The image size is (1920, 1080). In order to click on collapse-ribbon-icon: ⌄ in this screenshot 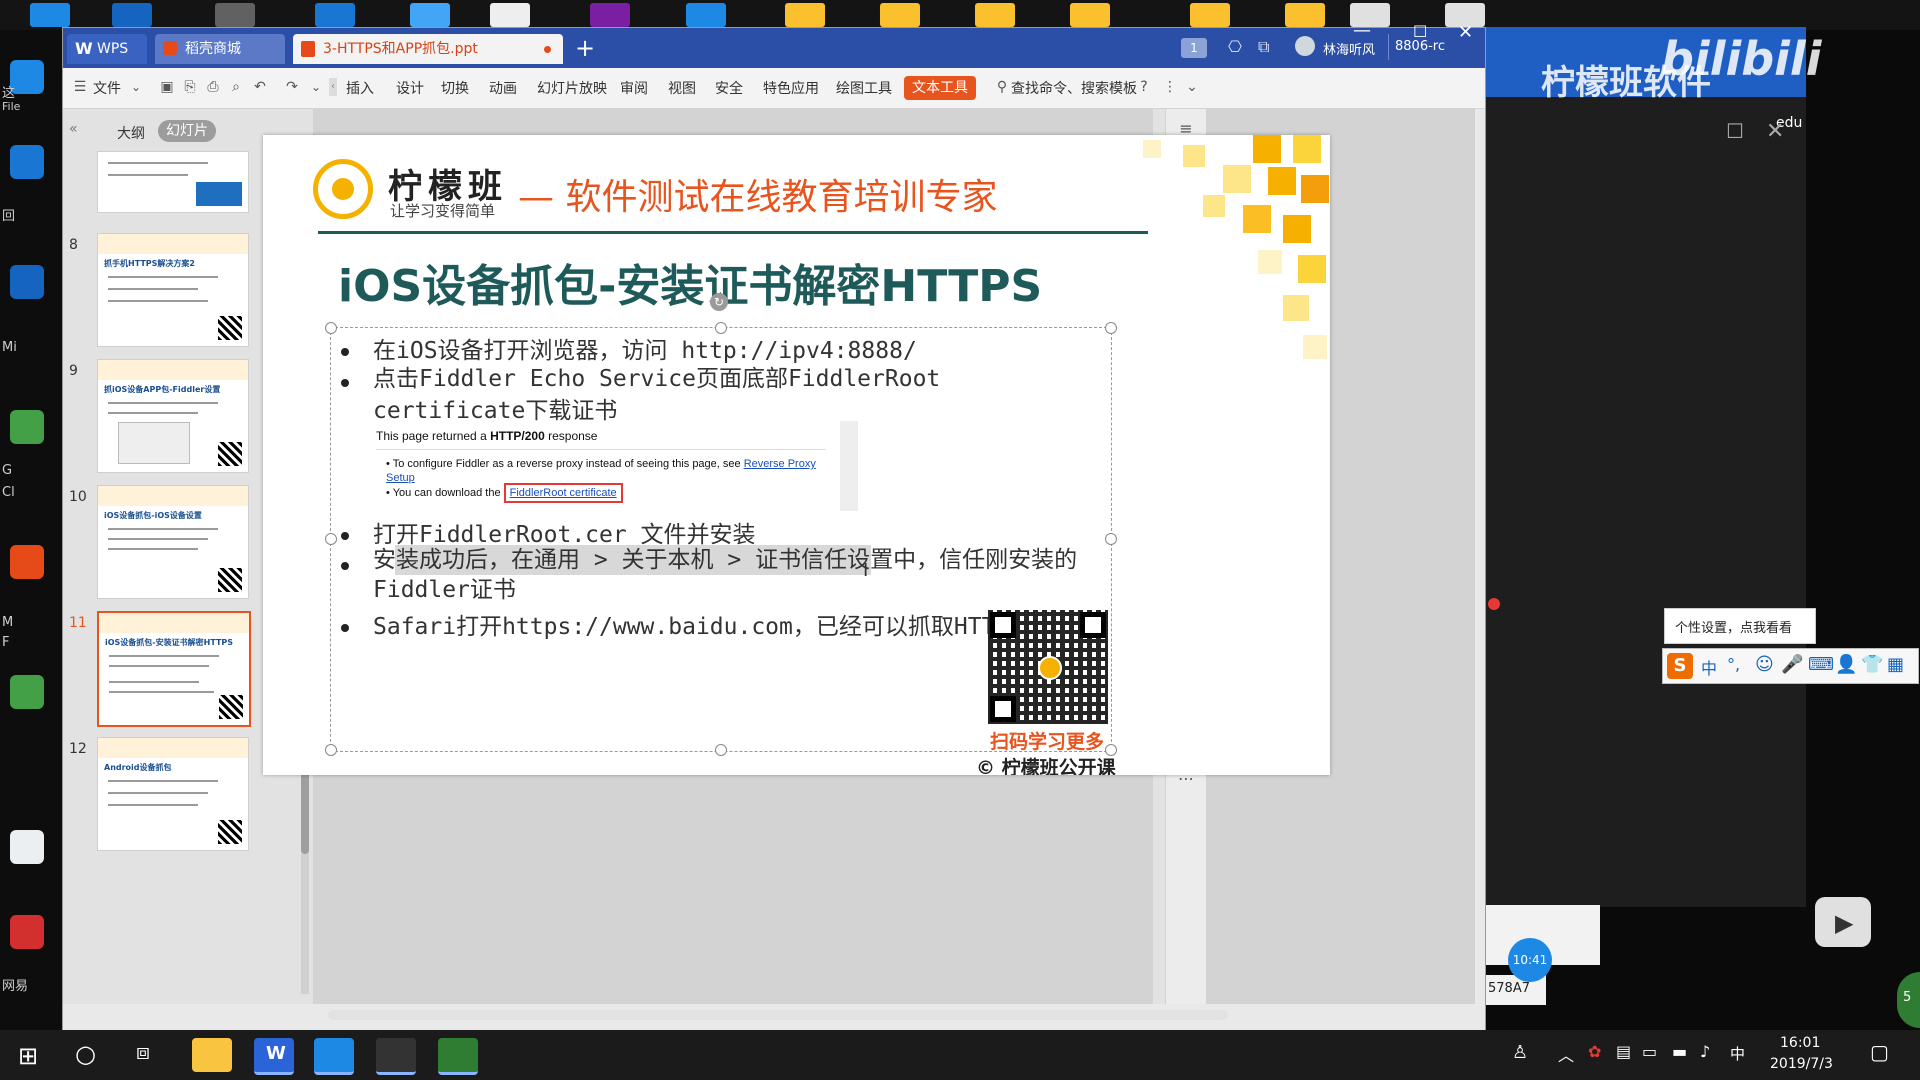, I will do `click(1192, 87)`.